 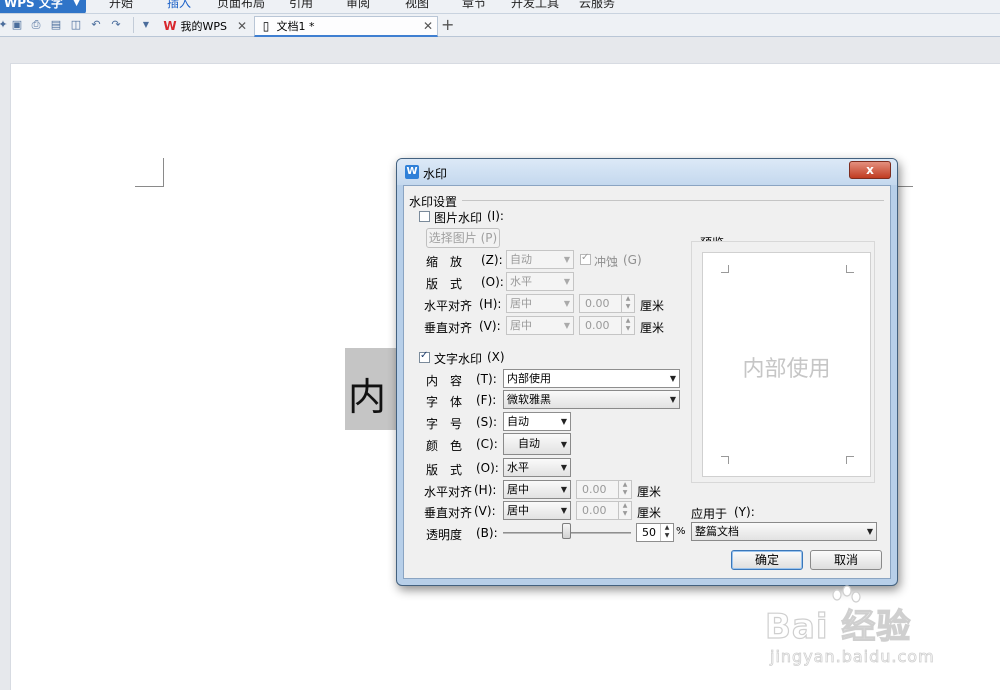 I want to click on redo-icon: ↷, so click(x=116, y=25).